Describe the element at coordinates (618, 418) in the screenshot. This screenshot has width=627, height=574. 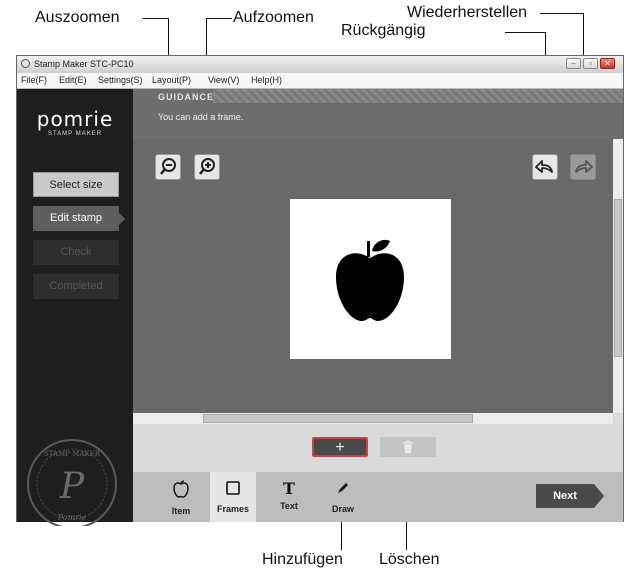
I see `scrollbar-corner` at that location.